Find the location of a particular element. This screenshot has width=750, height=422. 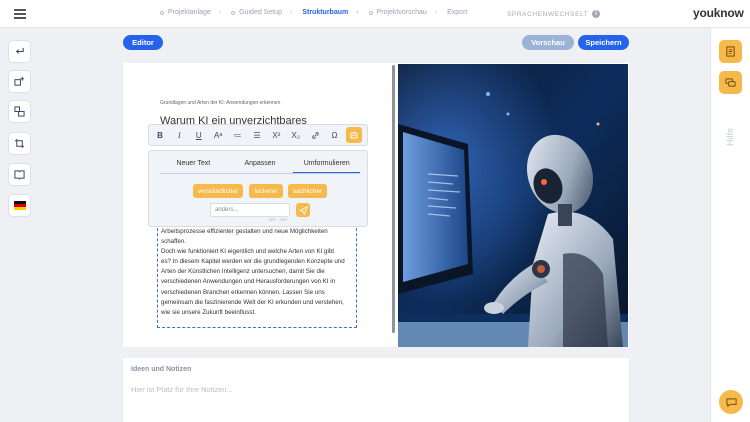

subscript-button: X₂ is located at coordinates (296, 135).